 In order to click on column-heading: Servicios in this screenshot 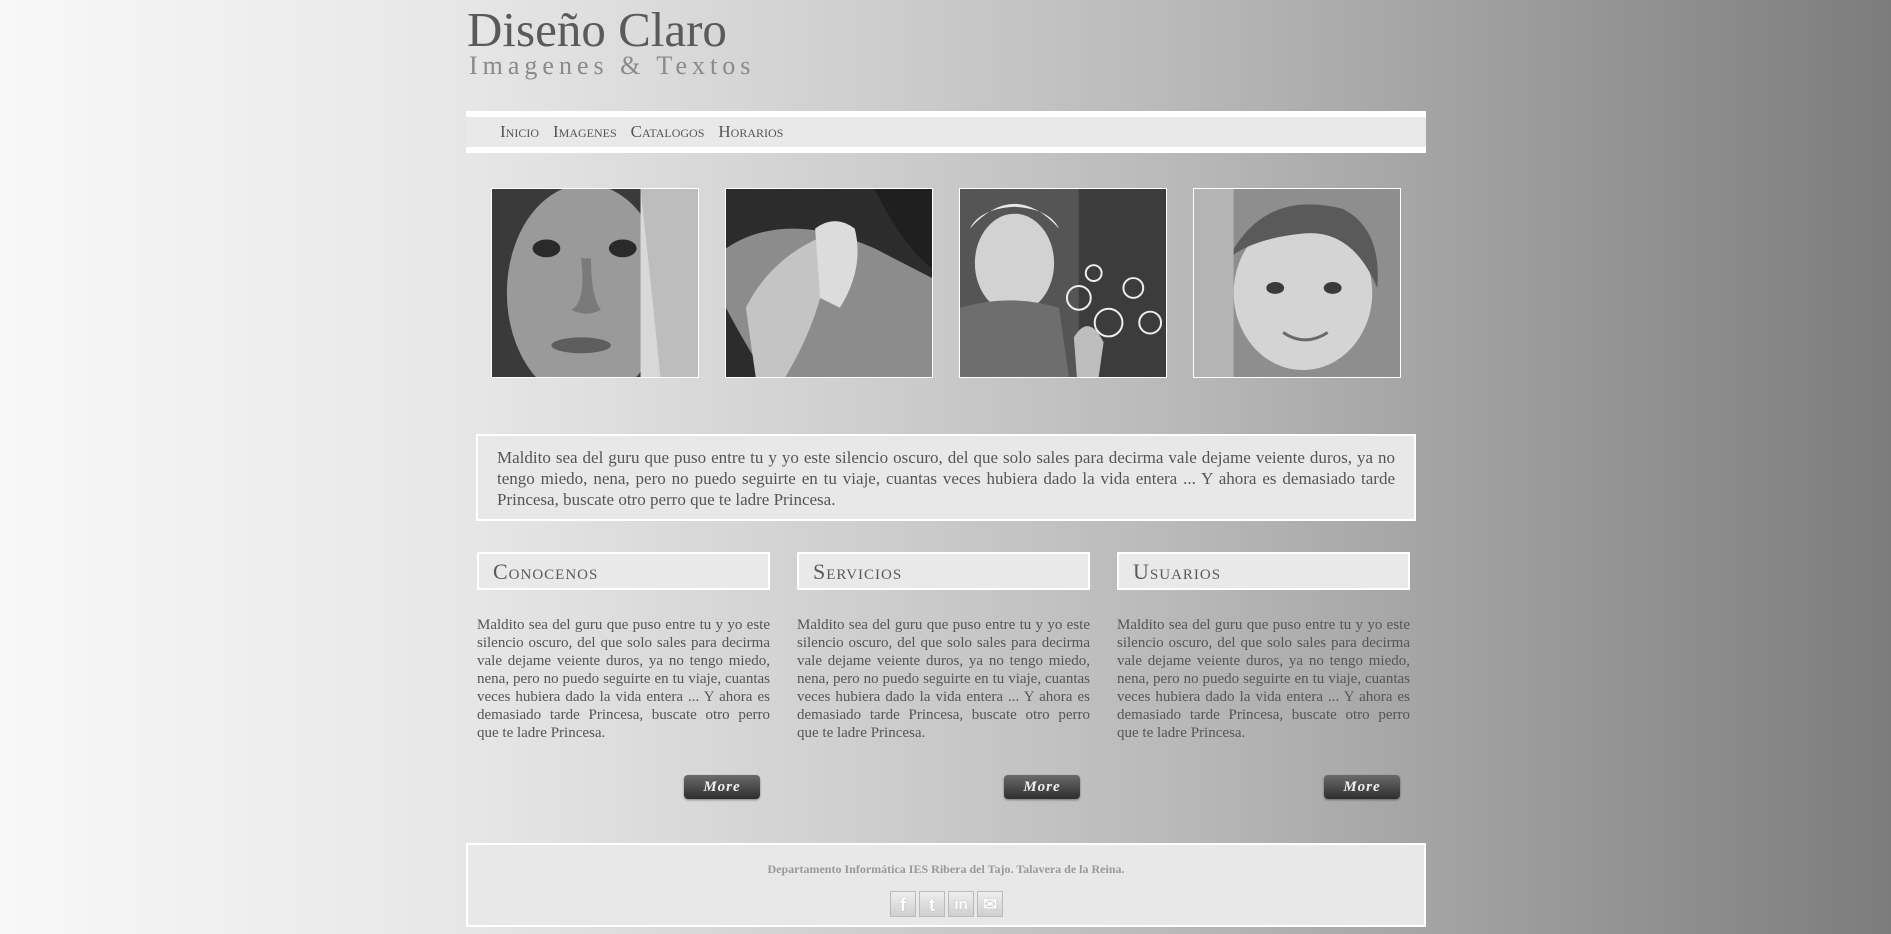, I will do `click(943, 571)`.